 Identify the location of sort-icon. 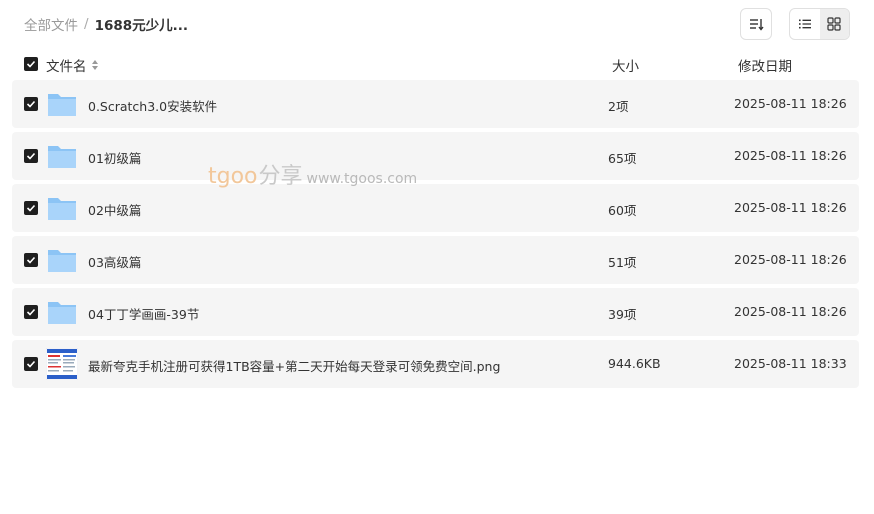
(757, 25).